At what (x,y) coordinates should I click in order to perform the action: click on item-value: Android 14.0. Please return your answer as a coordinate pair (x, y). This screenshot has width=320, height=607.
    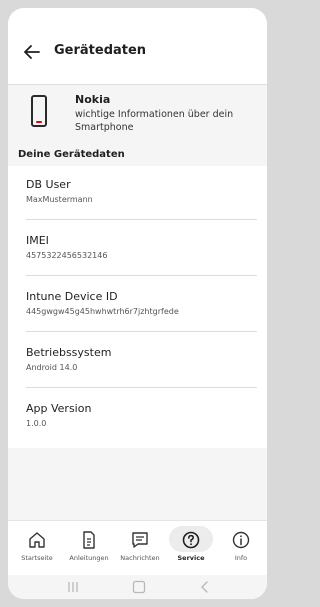
    Looking at the image, I should click on (52, 367).